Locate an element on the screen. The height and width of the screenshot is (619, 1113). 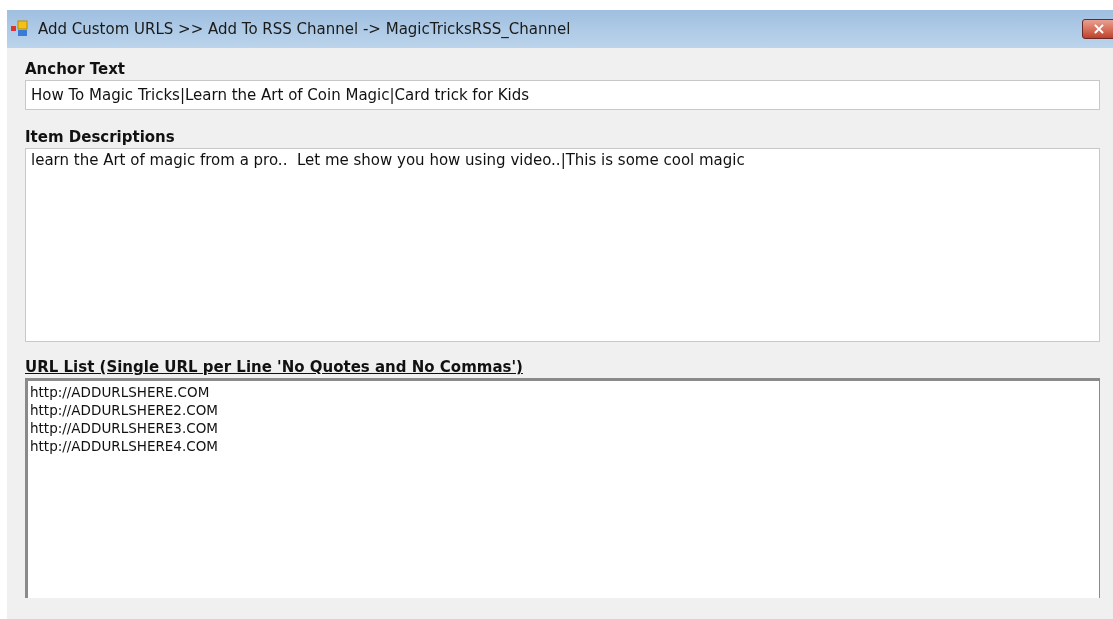
field-label: Item Descriptions is located at coordinates (100, 137).